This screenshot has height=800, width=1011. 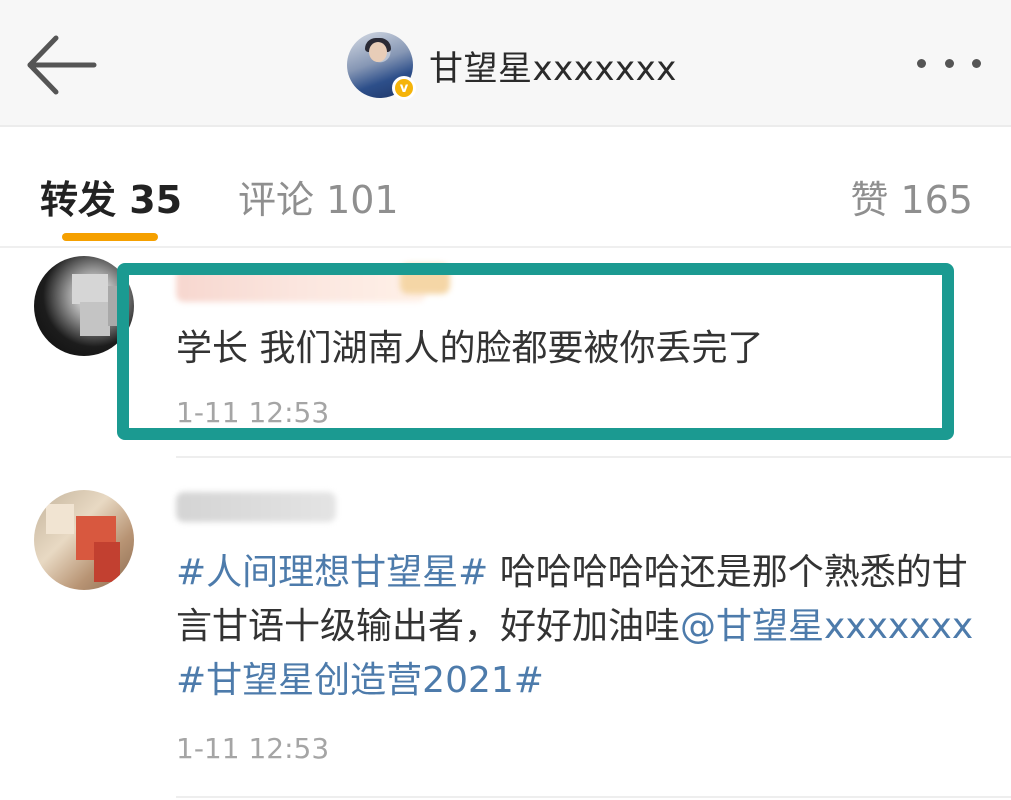 I want to click on profile-title: v 甘望星xxxxxxx, so click(x=512, y=65).